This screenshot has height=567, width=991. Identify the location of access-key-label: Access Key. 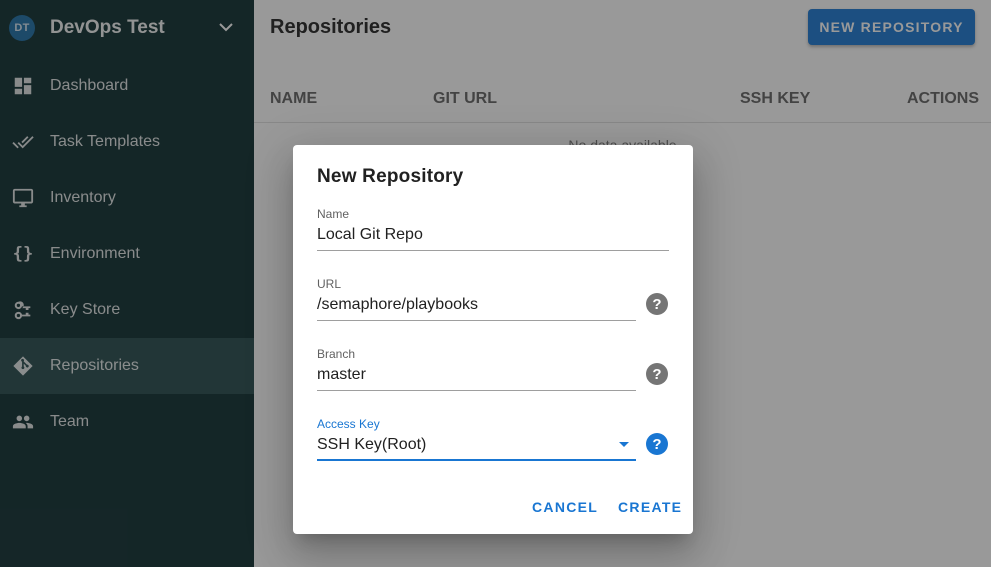
(348, 424).